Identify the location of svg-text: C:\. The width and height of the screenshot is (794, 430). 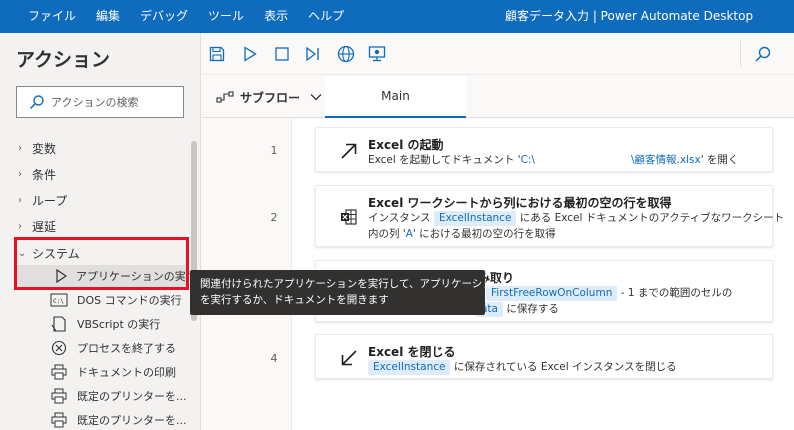
(58, 301).